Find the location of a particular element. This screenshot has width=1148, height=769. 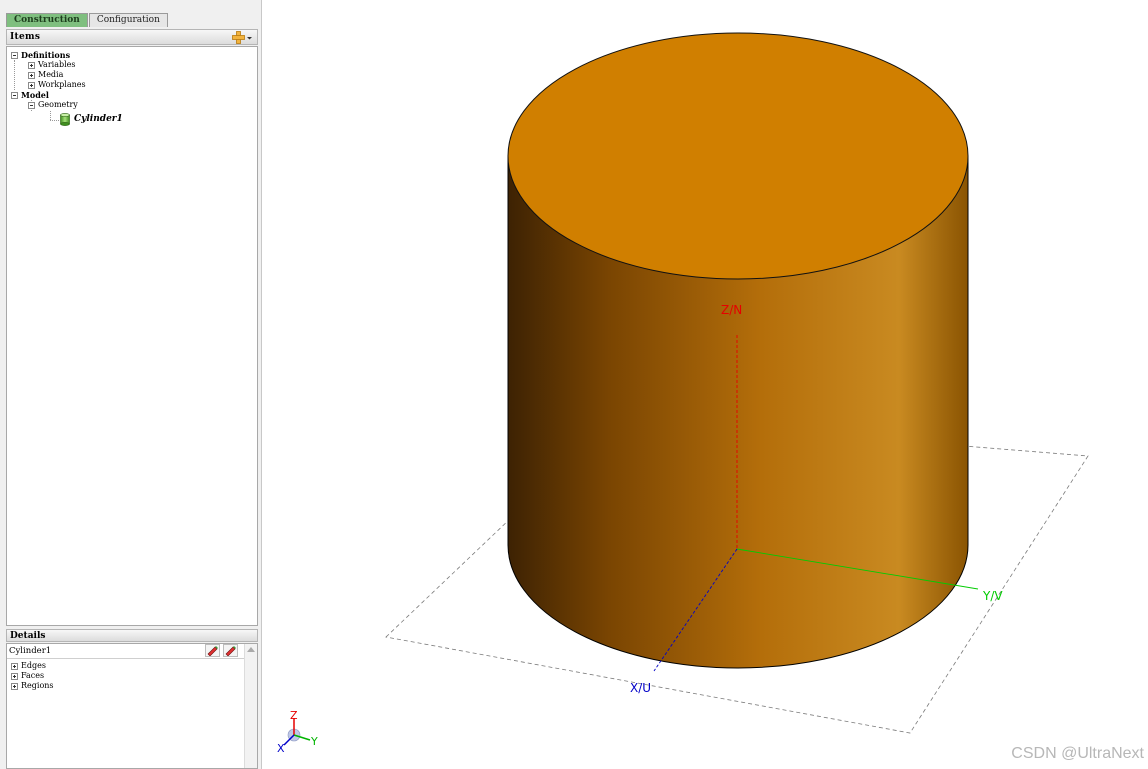

details-scrollbar is located at coordinates (250, 706).